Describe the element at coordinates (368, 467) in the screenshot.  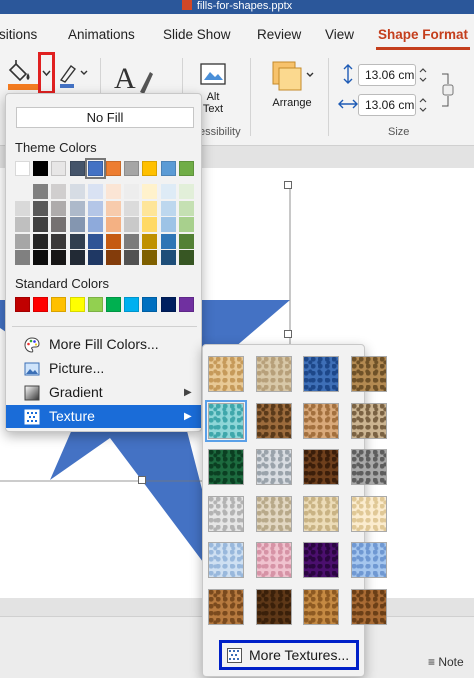
I see `texture-swatch-granite` at that location.